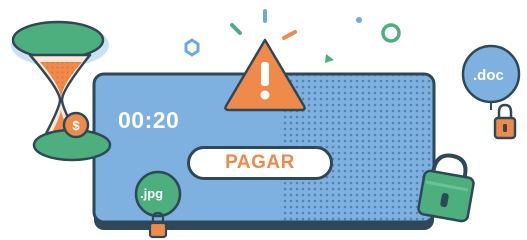 This screenshot has width=527, height=240. I want to click on pay-button-label: PAGAR, so click(260, 162).